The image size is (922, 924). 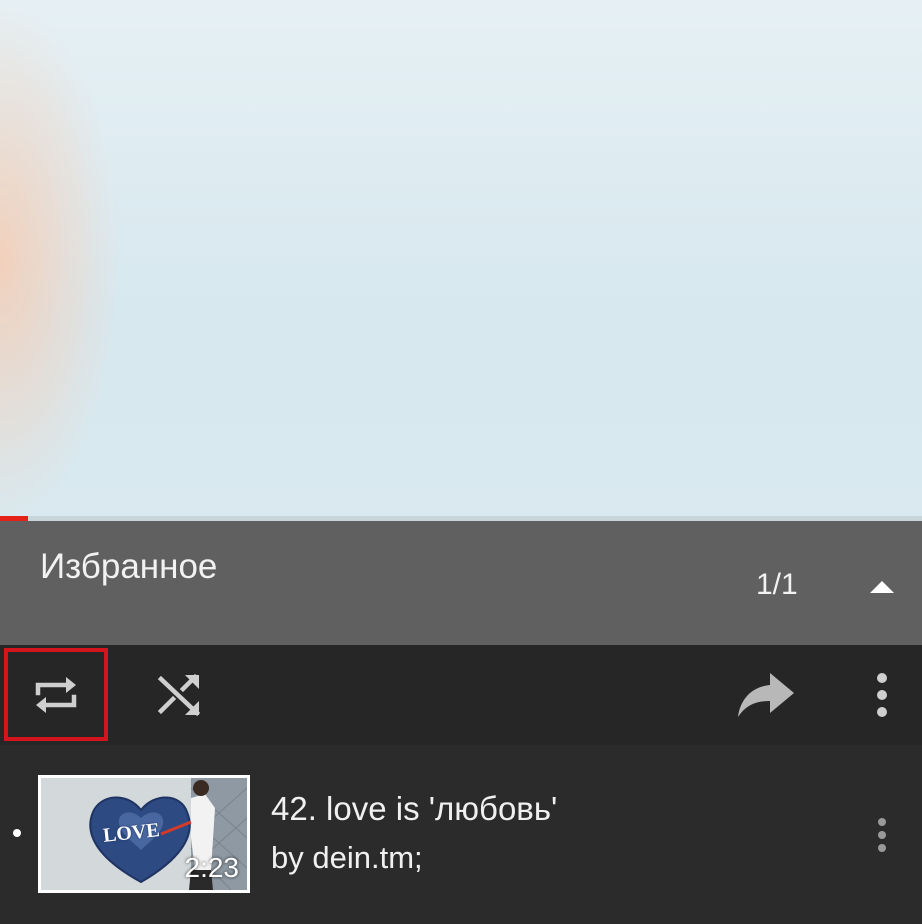 I want to click on chevron-up-icon, so click(x=882, y=587).